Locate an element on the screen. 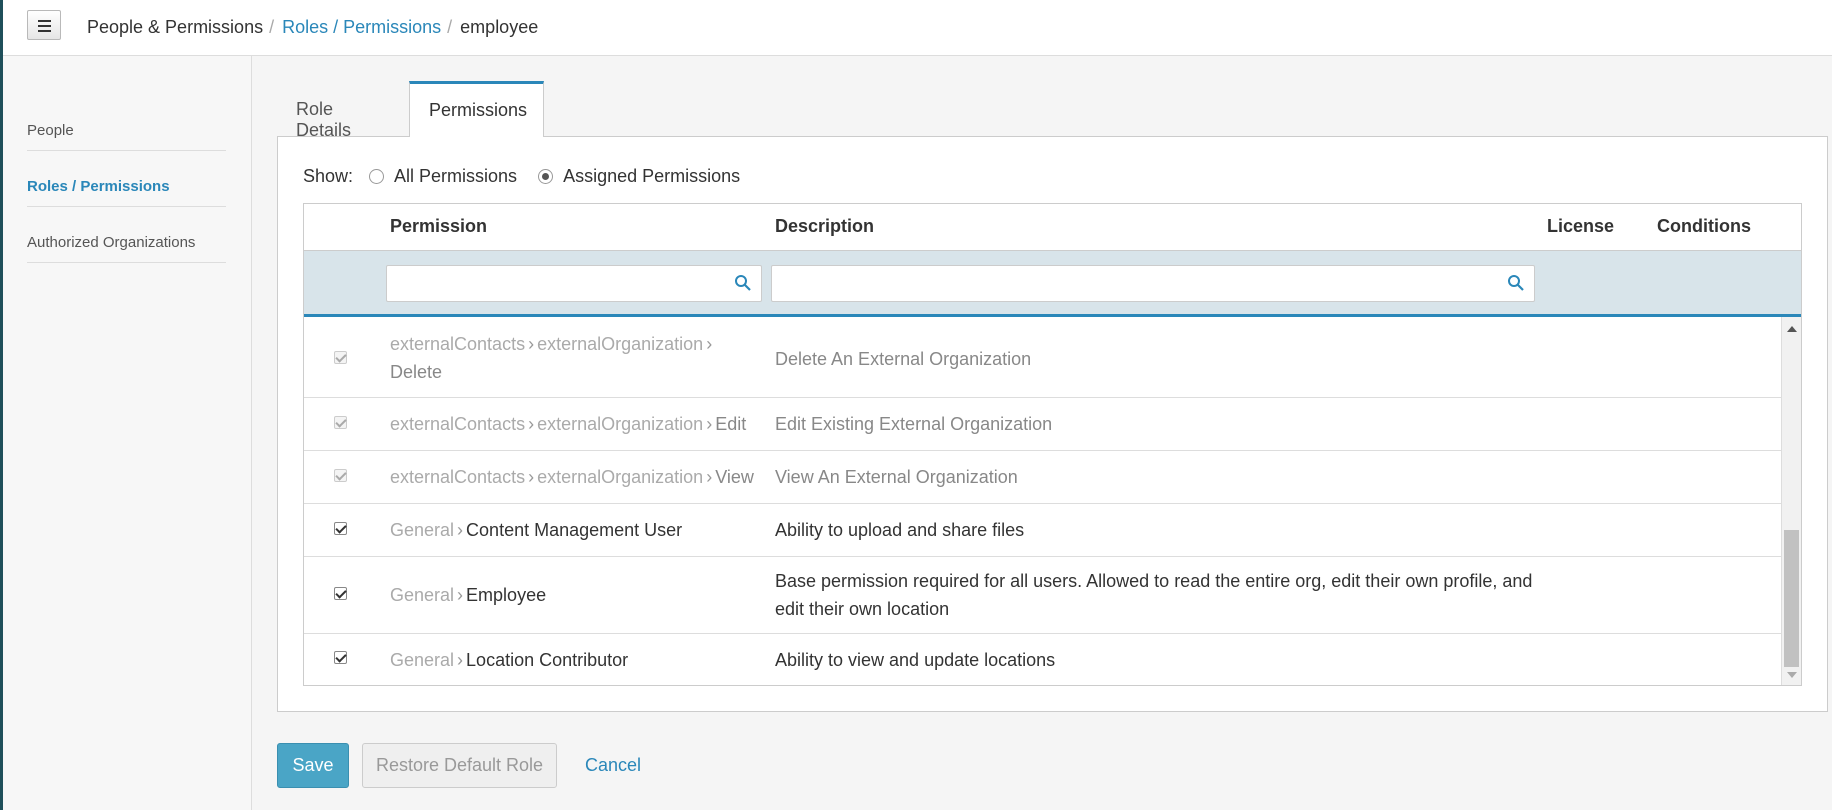 This screenshot has width=1832, height=810. column-header-permission: Permission is located at coordinates (438, 226).